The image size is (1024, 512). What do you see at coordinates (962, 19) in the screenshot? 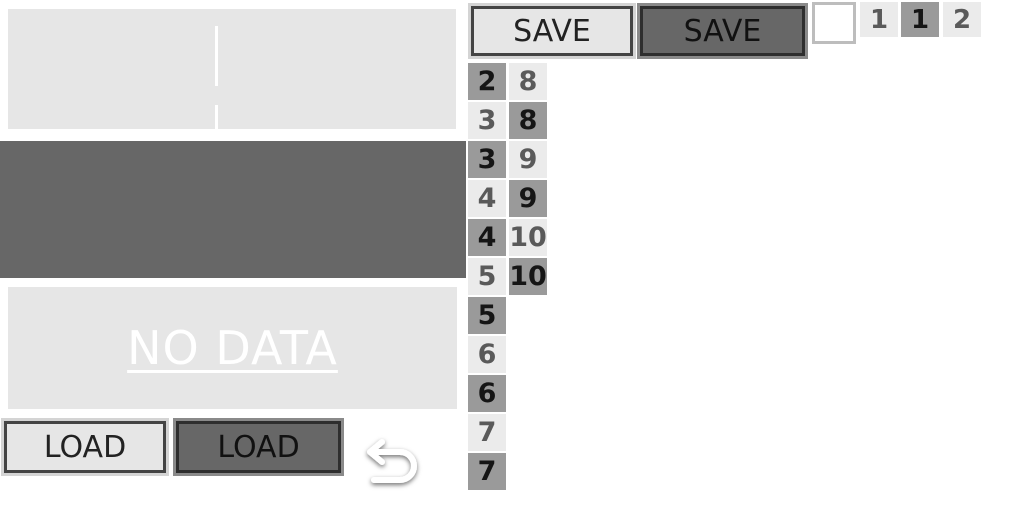
I see `page-tab-2: 2` at bounding box center [962, 19].